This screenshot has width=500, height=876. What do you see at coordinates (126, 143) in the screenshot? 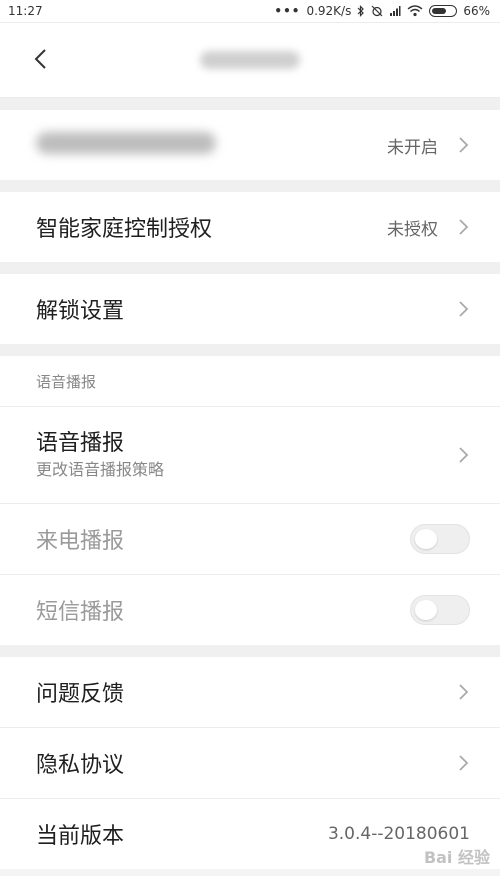
I see `blurred-setting-label` at bounding box center [126, 143].